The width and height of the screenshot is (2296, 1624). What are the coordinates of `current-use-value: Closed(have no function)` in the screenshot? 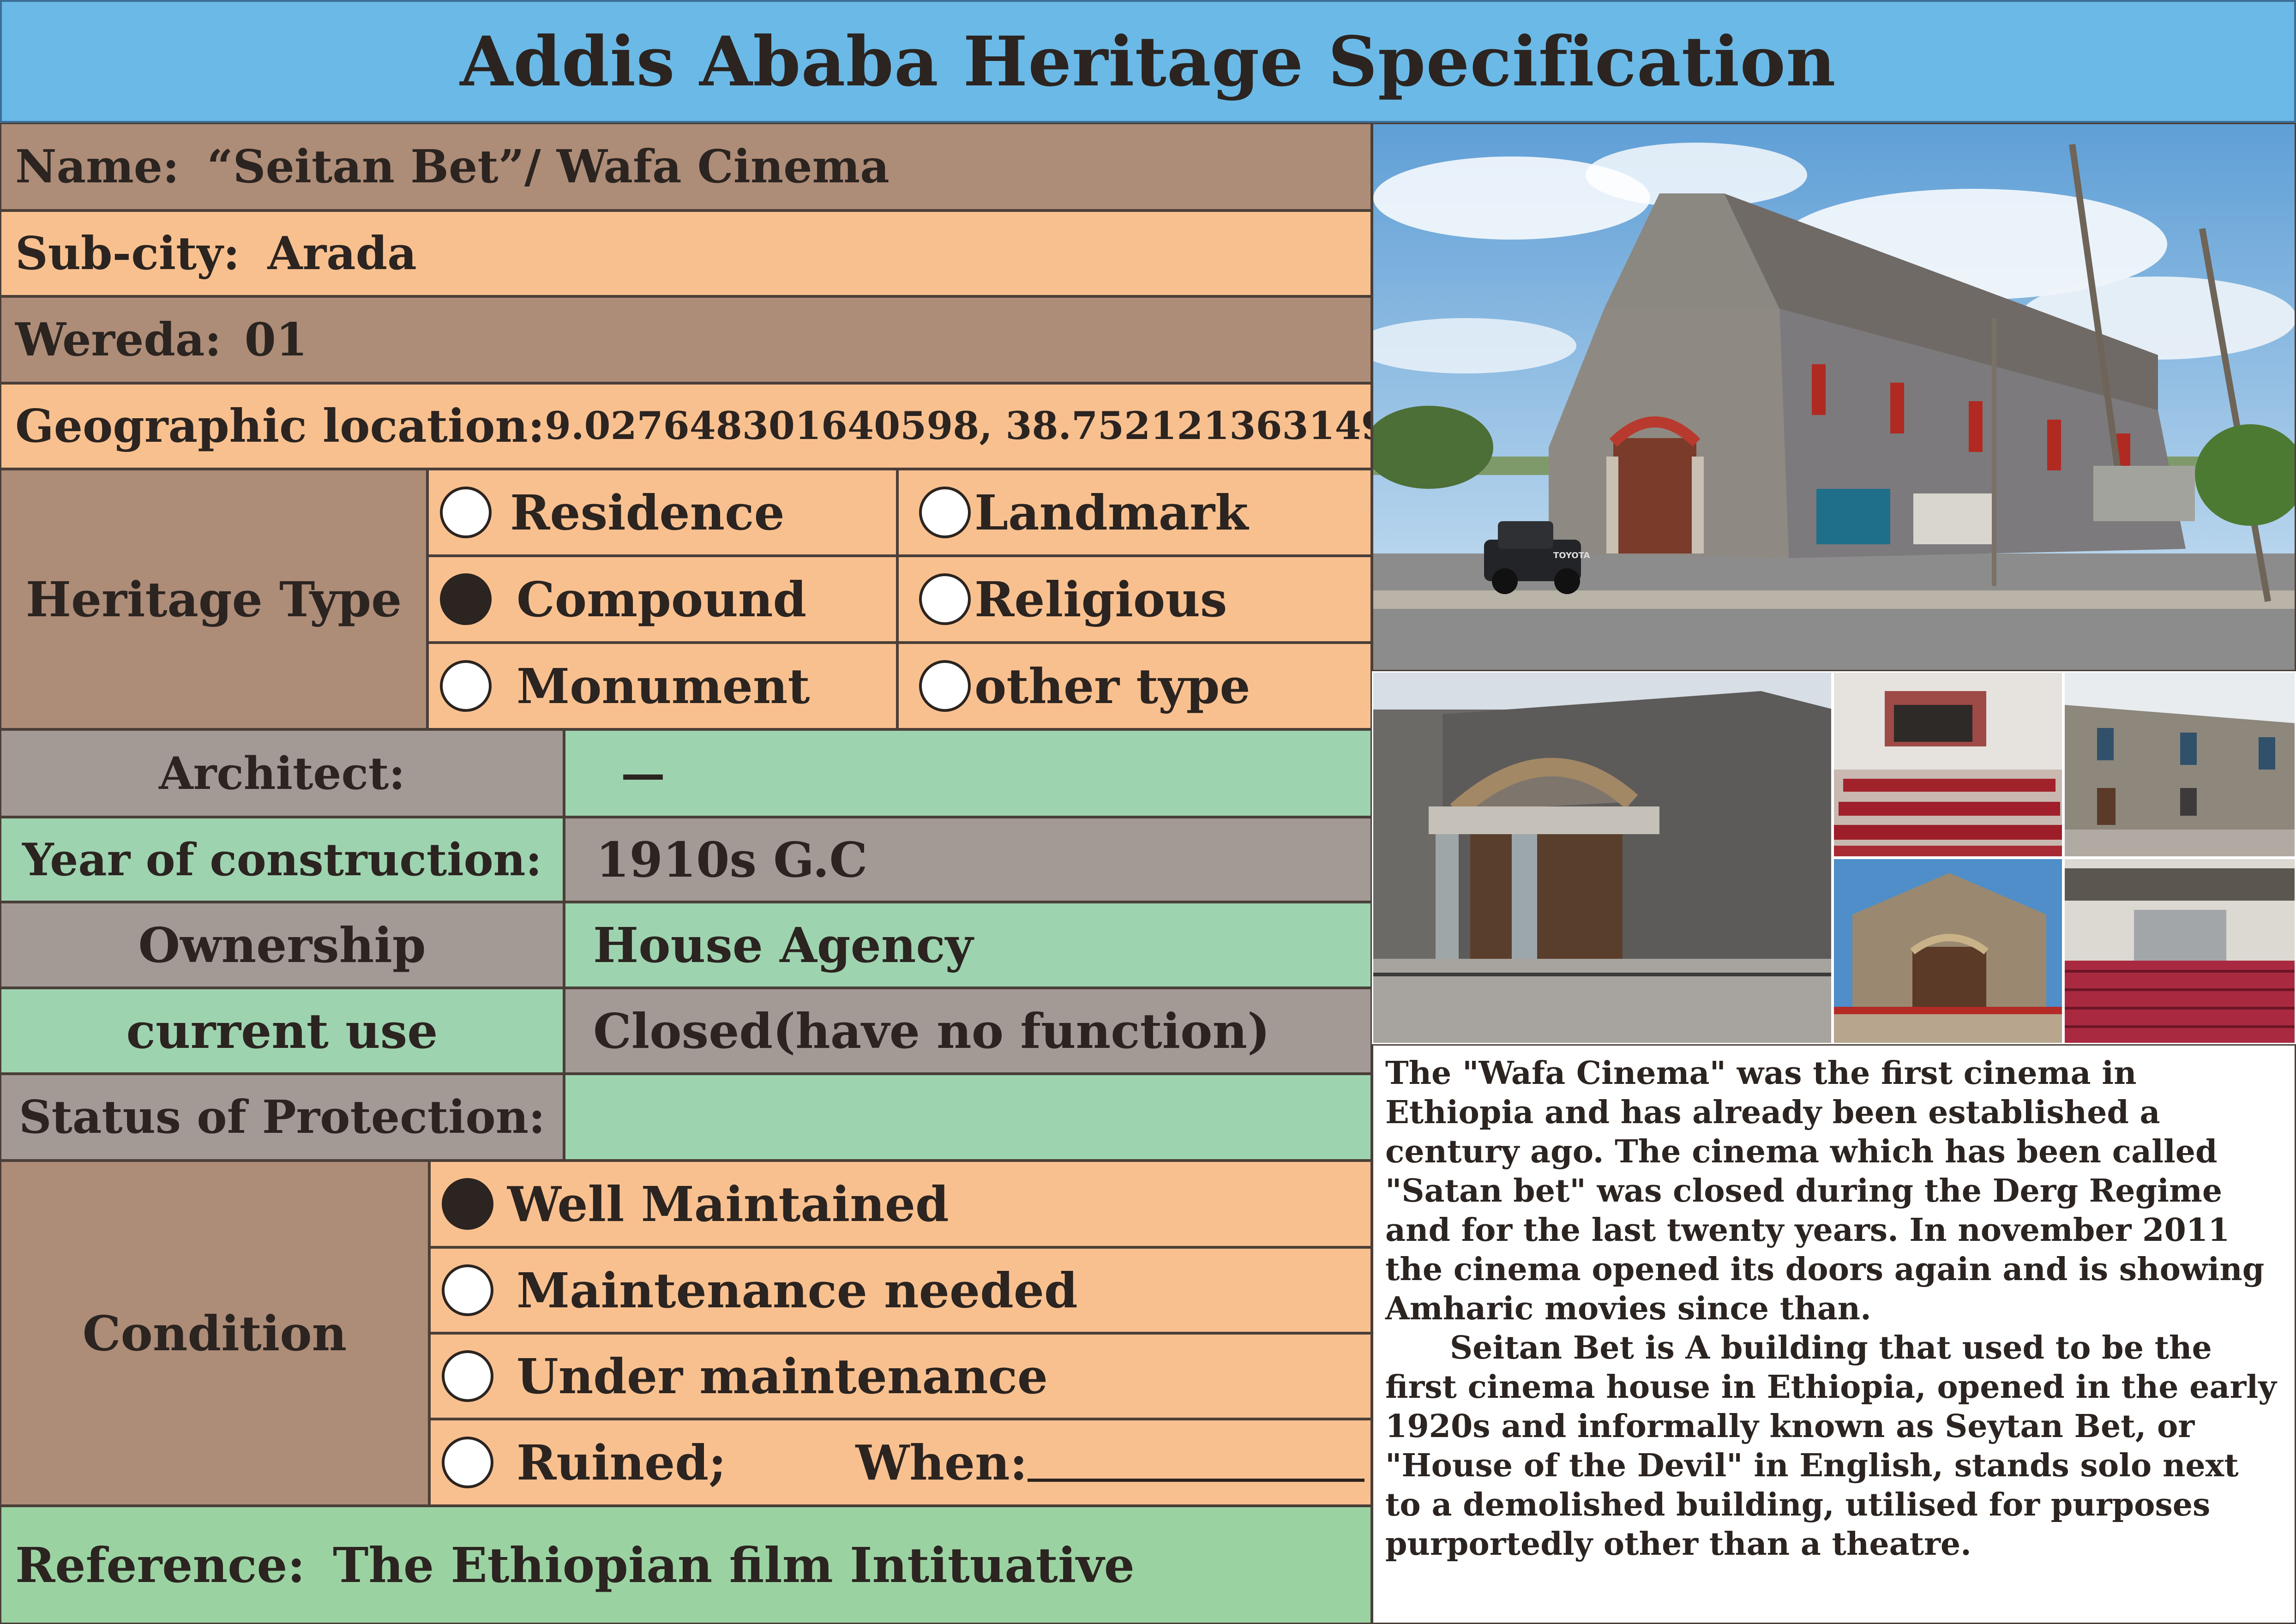 It's located at (931, 1030).